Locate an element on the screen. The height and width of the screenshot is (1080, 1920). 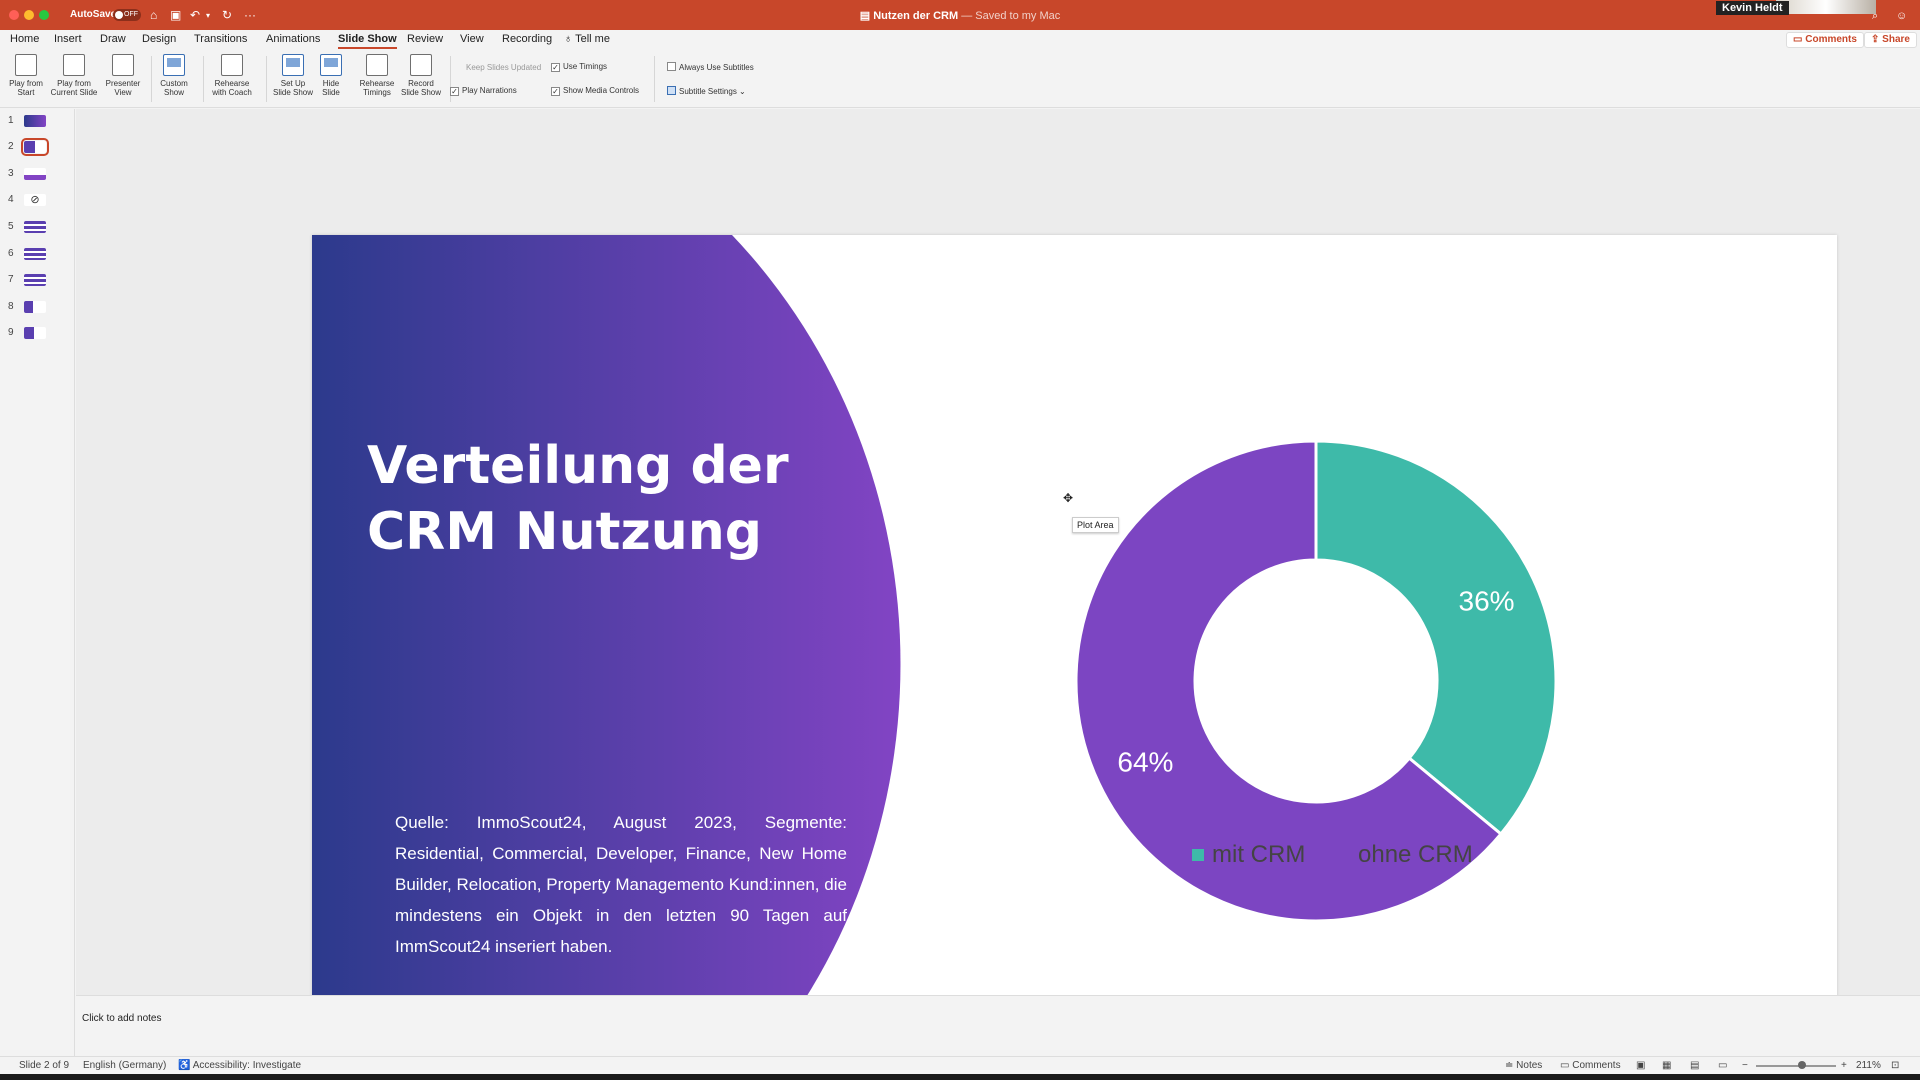
slide-sorter-icon: ▦ is located at coordinates (1666, 1065).